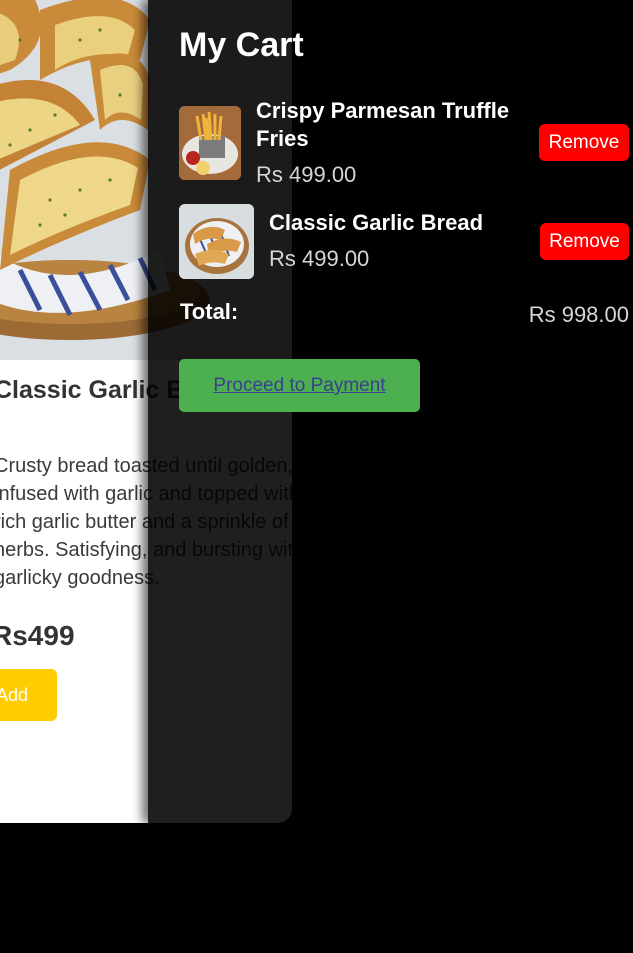 The width and height of the screenshot is (633, 953). What do you see at coordinates (578, 314) in the screenshot?
I see `total-value: Rs 998.00` at bounding box center [578, 314].